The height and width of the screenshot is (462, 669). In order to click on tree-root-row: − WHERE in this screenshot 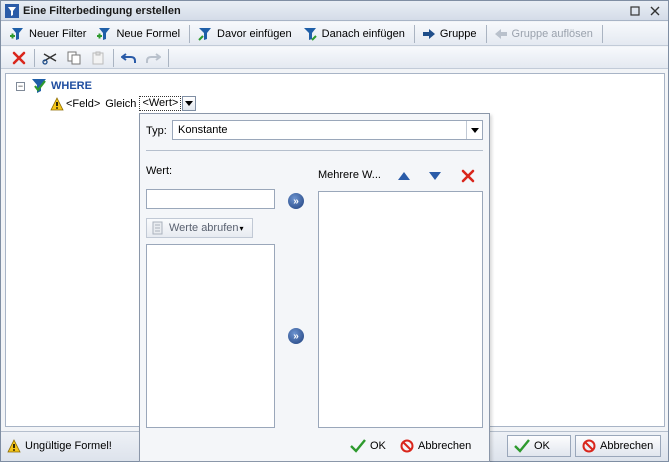, I will do `click(54, 86)`.